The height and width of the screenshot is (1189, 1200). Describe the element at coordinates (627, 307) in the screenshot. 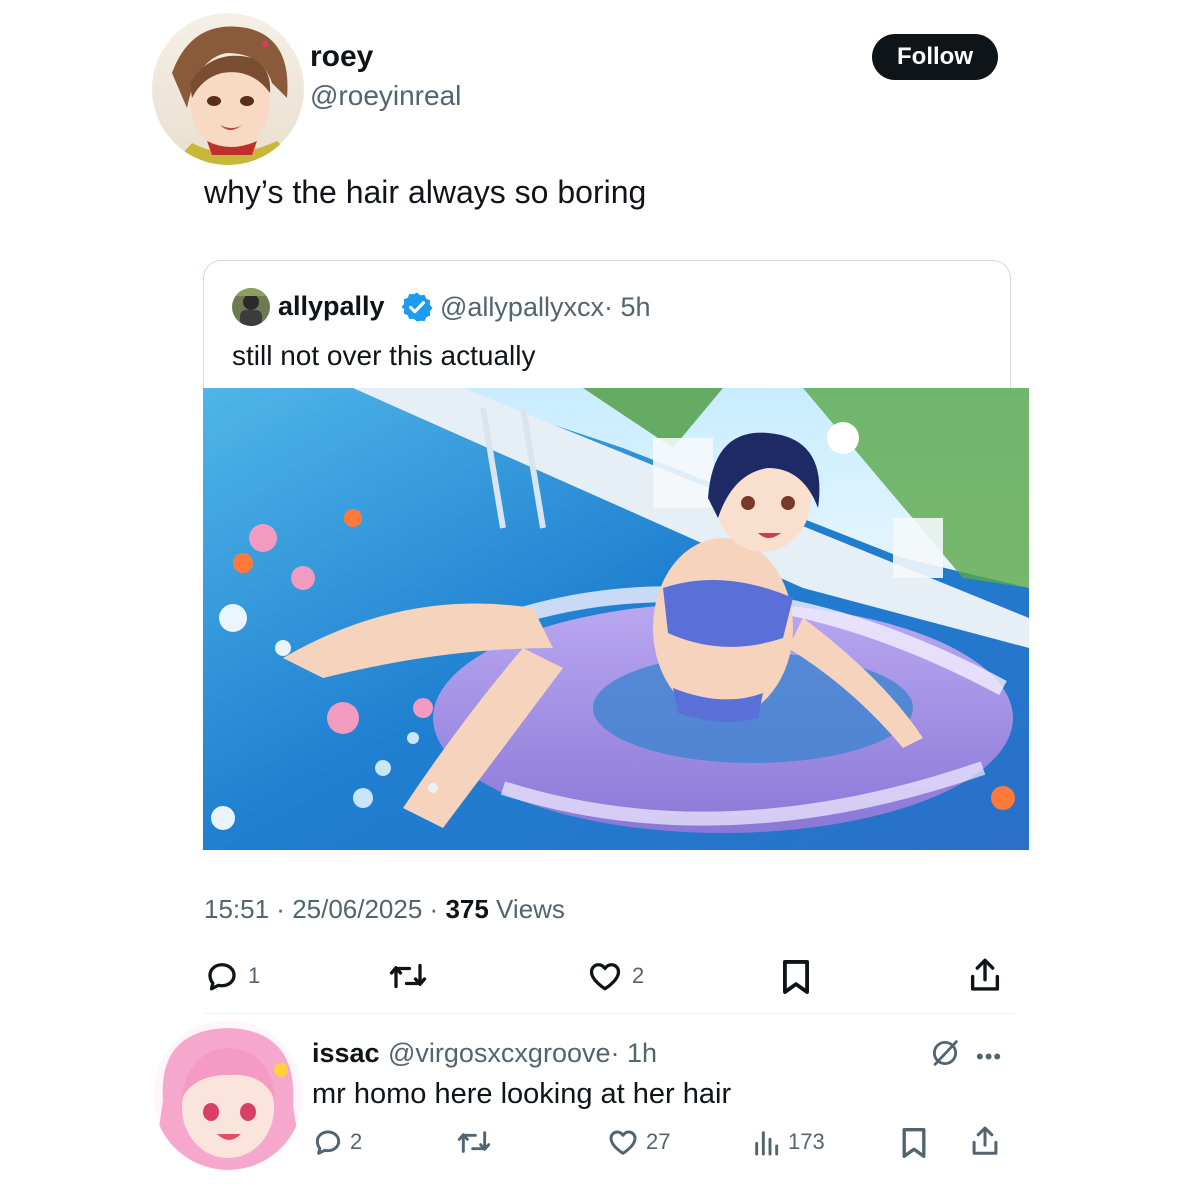

I see `quoted-age: · 5h` at that location.